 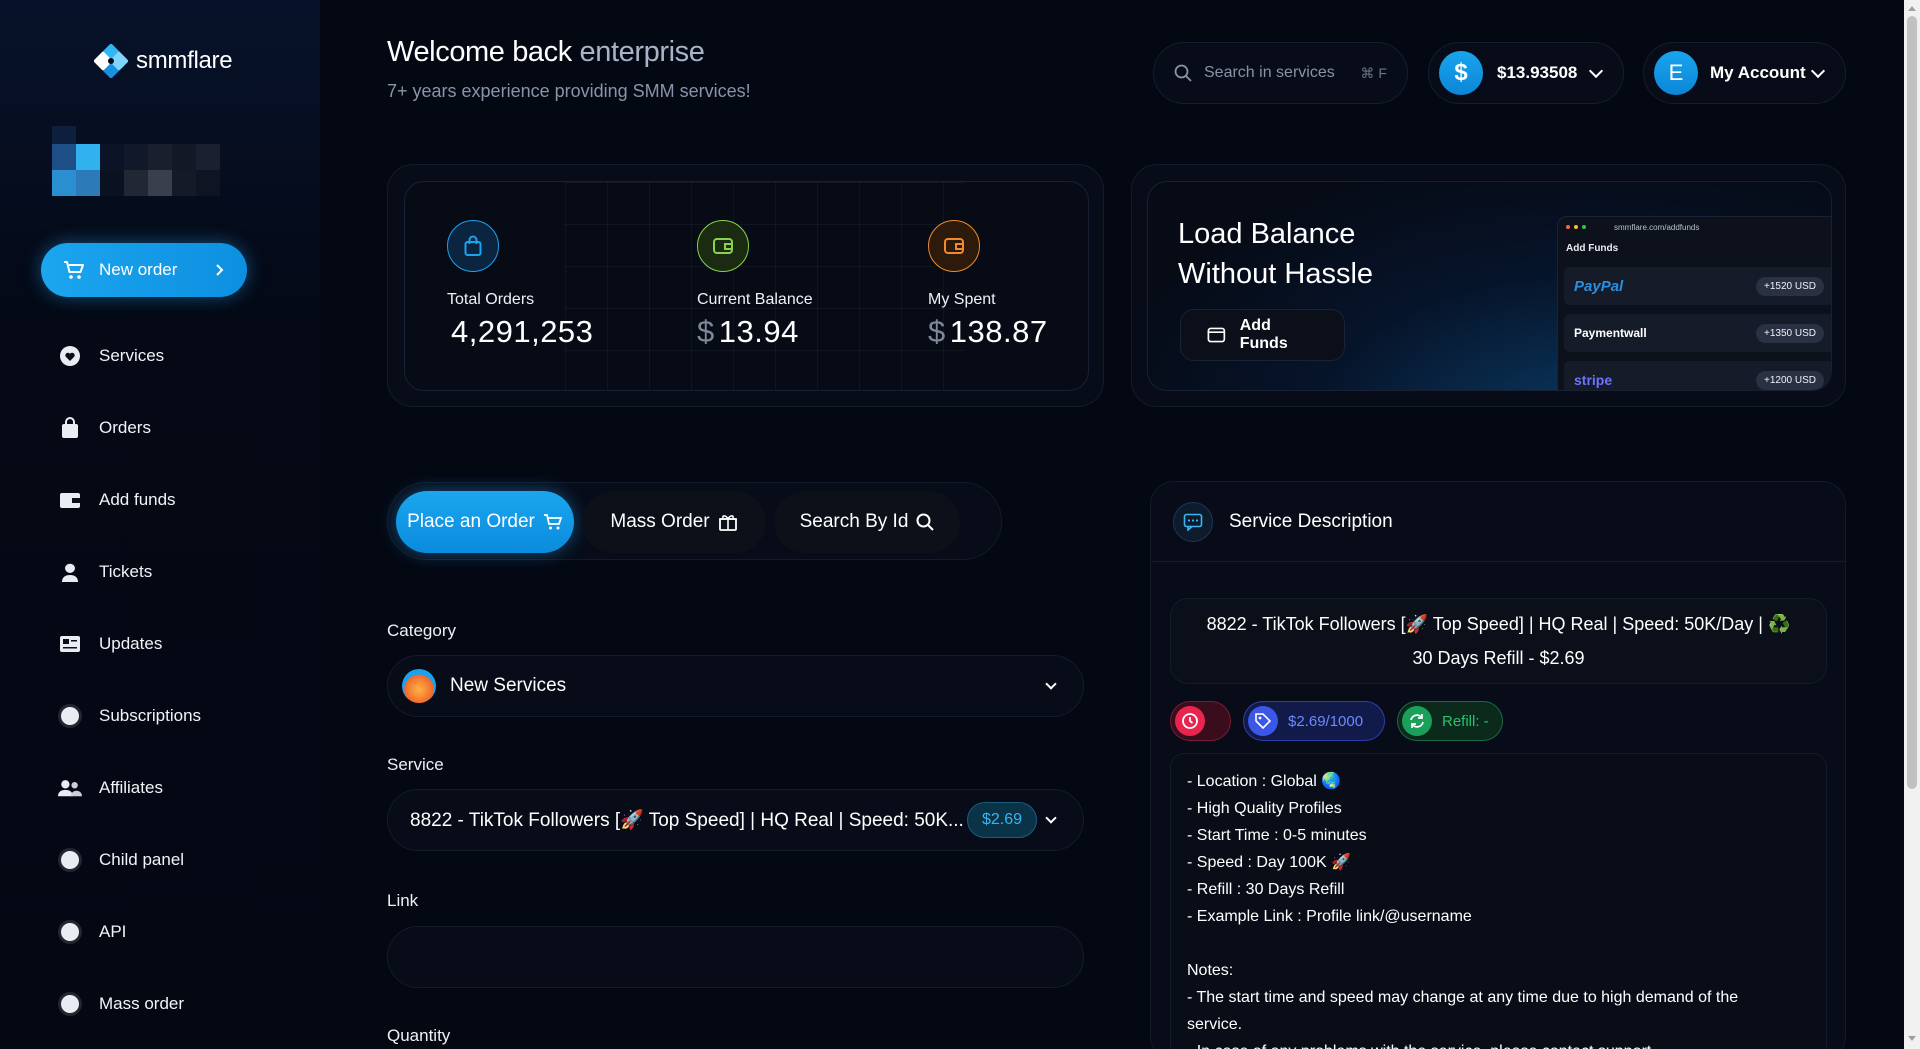 What do you see at coordinates (1790, 333) in the screenshot?
I see `provider-amount: +1350 USD` at bounding box center [1790, 333].